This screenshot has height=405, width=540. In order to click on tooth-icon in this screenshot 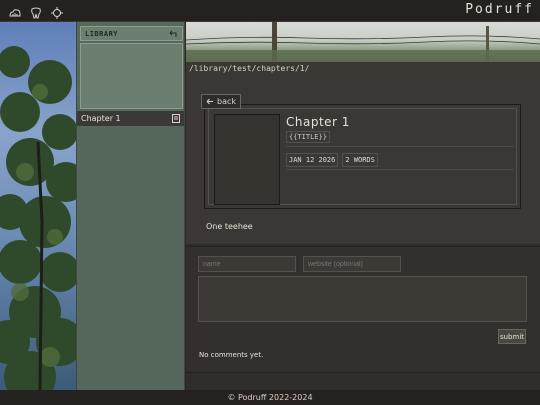, I will do `click(36, 11)`.